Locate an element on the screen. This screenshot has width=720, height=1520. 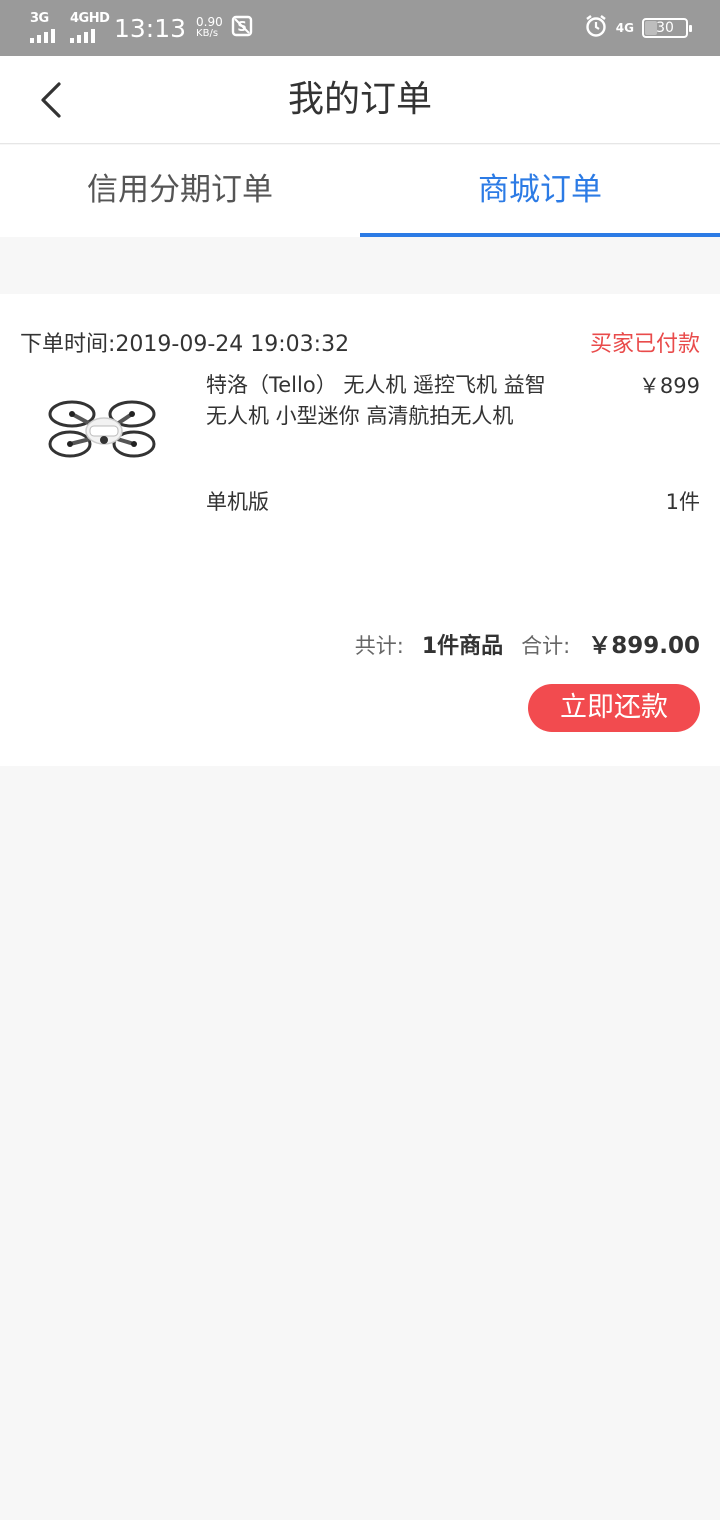
battery-level: 30 is located at coordinates (665, 28).